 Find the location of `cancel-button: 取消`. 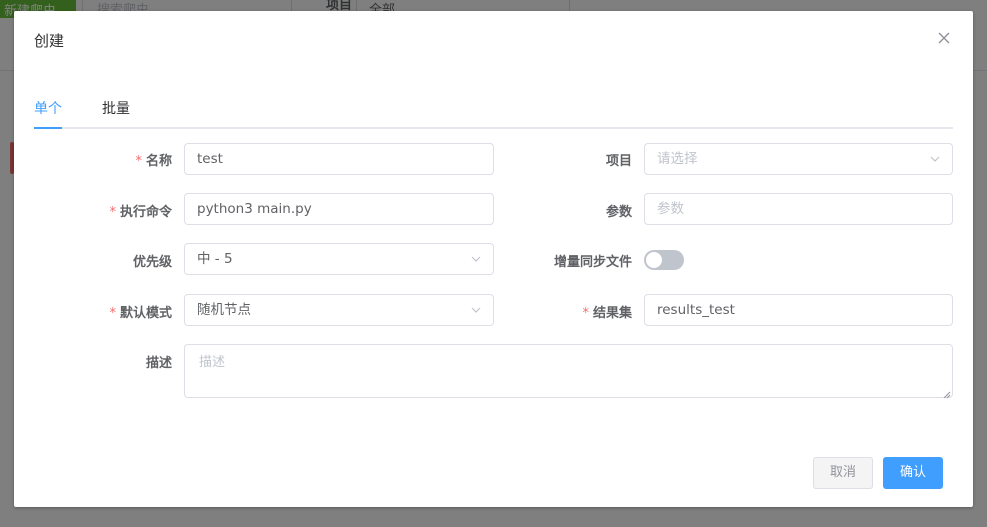

cancel-button: 取消 is located at coordinates (843, 473).